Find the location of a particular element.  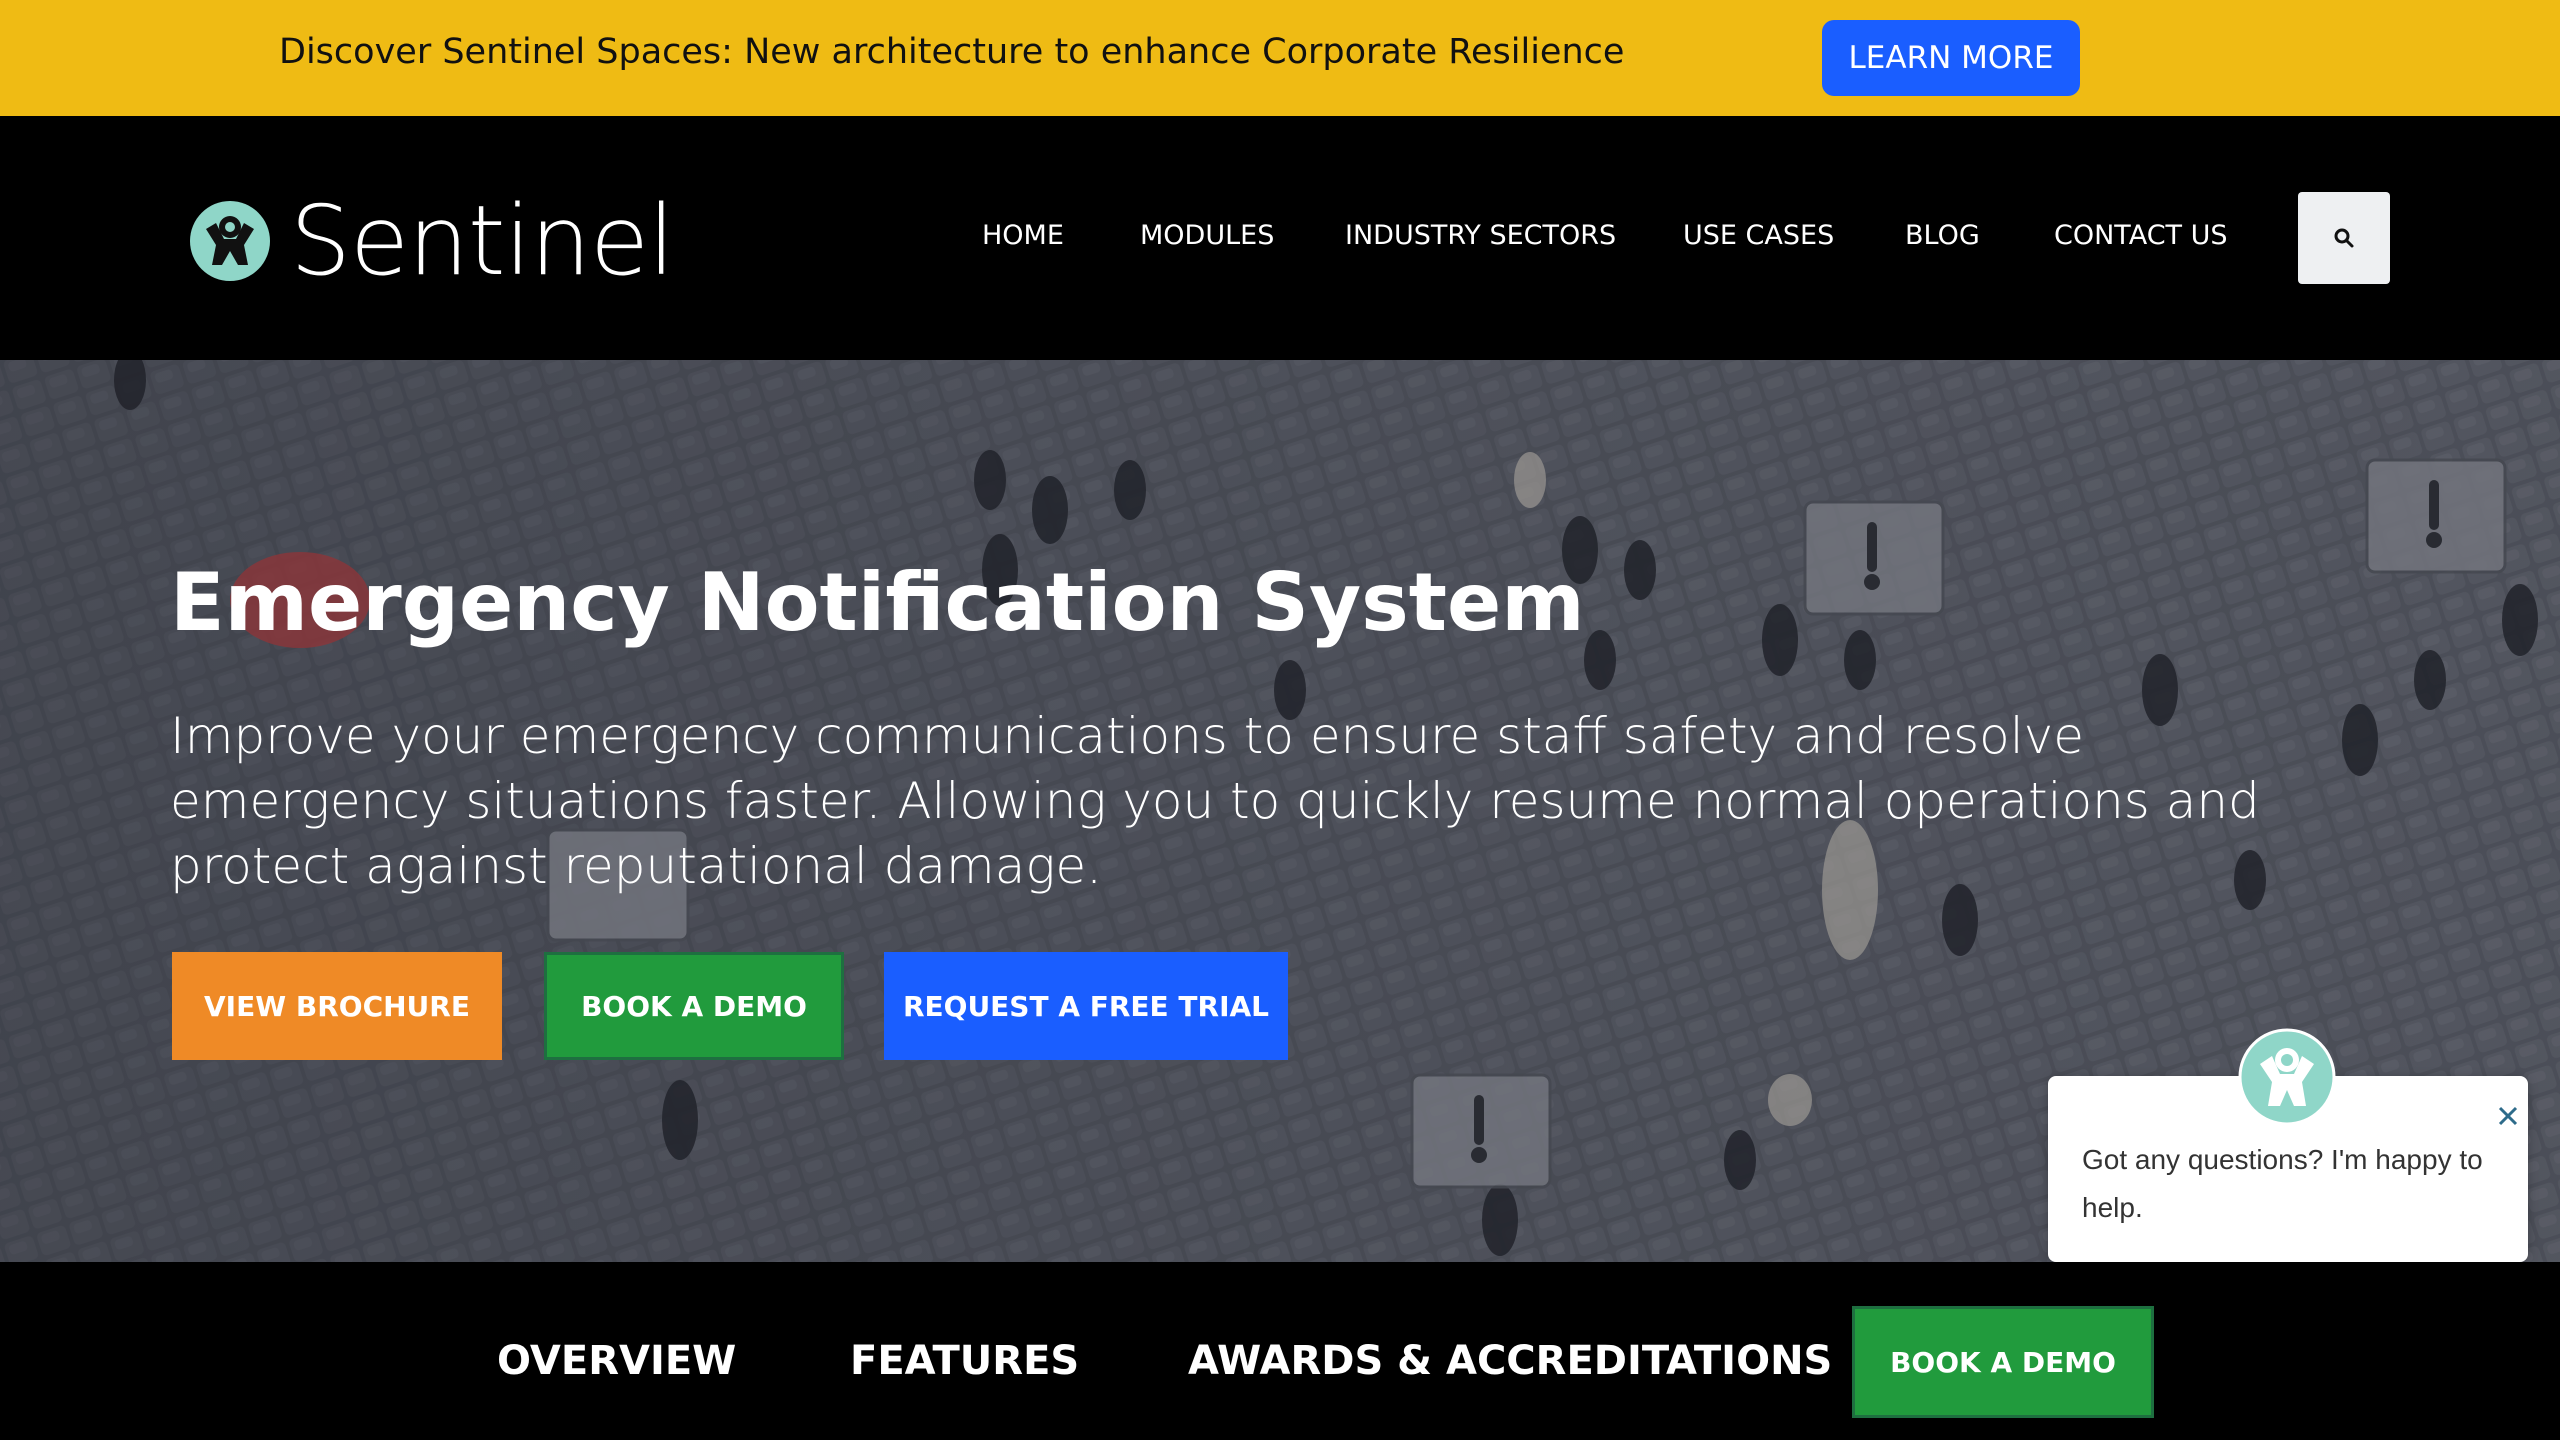

chat-avatar-icon is located at coordinates (2287, 1077).